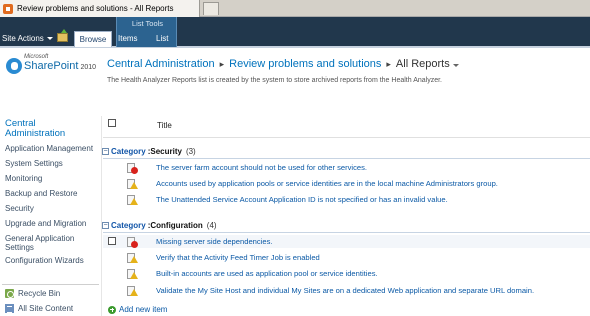 The image size is (590, 316). I want to click on site-actions-menu: Site Actions, so click(27, 38).